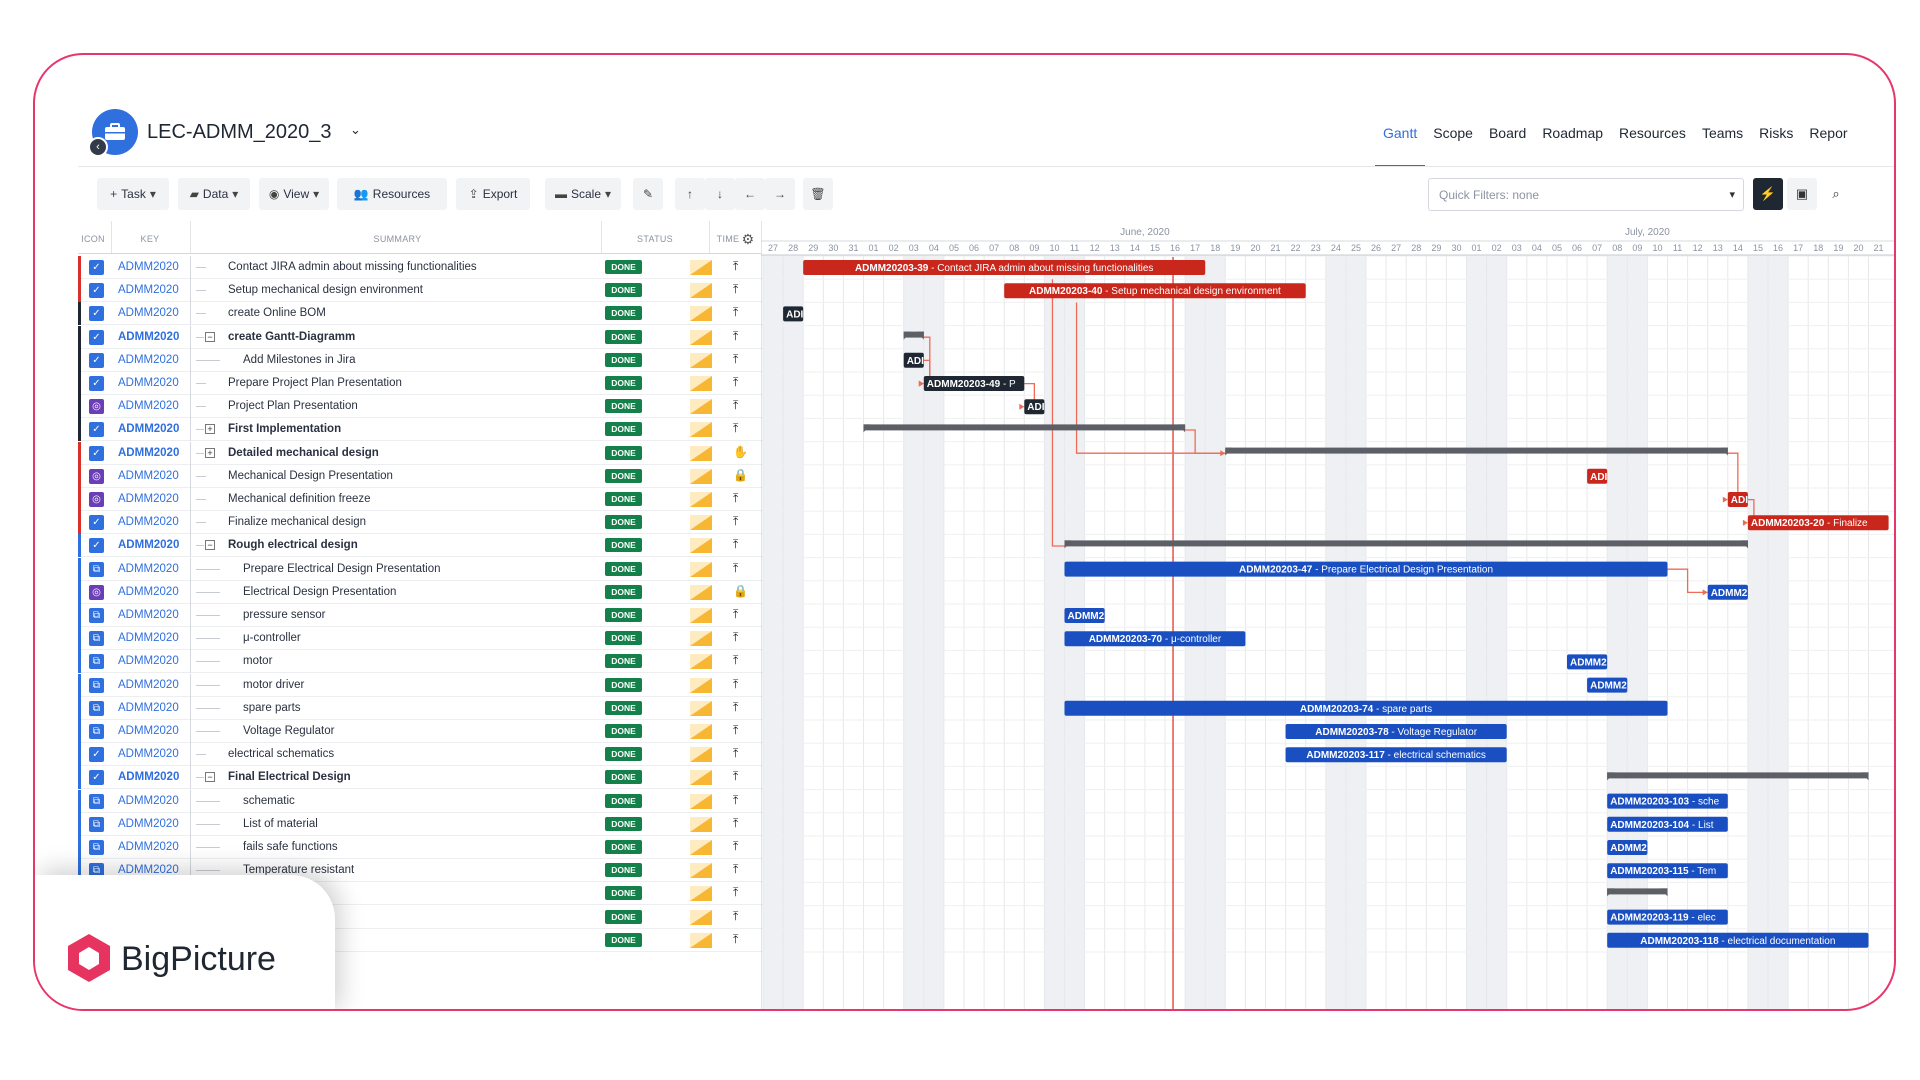 This screenshot has width=1920, height=1080. What do you see at coordinates (420, 546) in the screenshot?
I see `table-row: ✓ ADMM2020 − Rough electrical design DONE ⤒` at bounding box center [420, 546].